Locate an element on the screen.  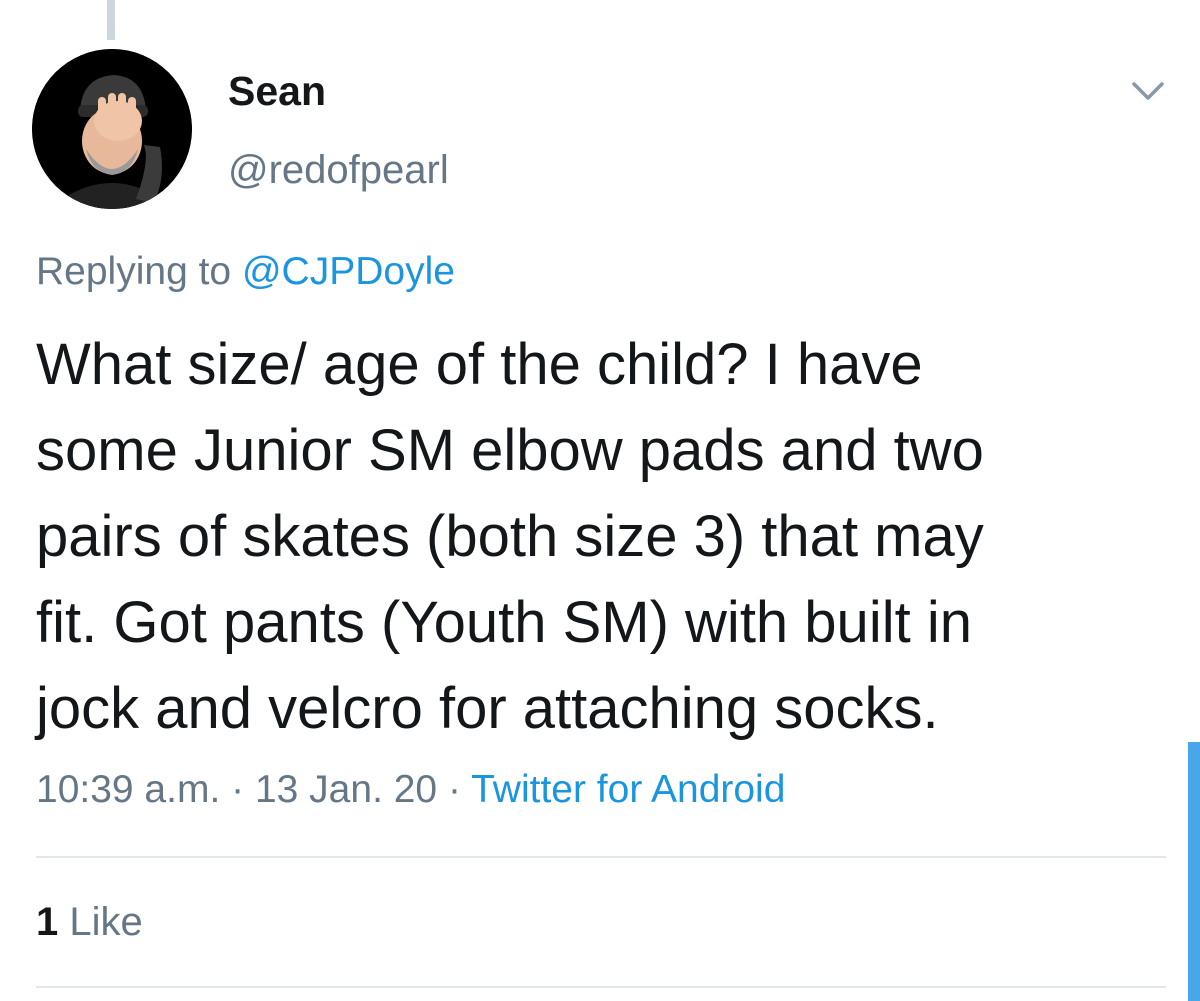
tweet-text-line: pairs of skates (both size 3) that may is located at coordinates (510, 536).